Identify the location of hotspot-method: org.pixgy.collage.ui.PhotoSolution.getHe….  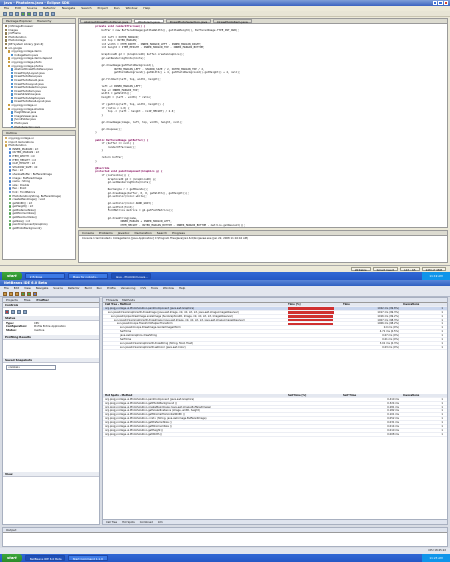
(134, 430).